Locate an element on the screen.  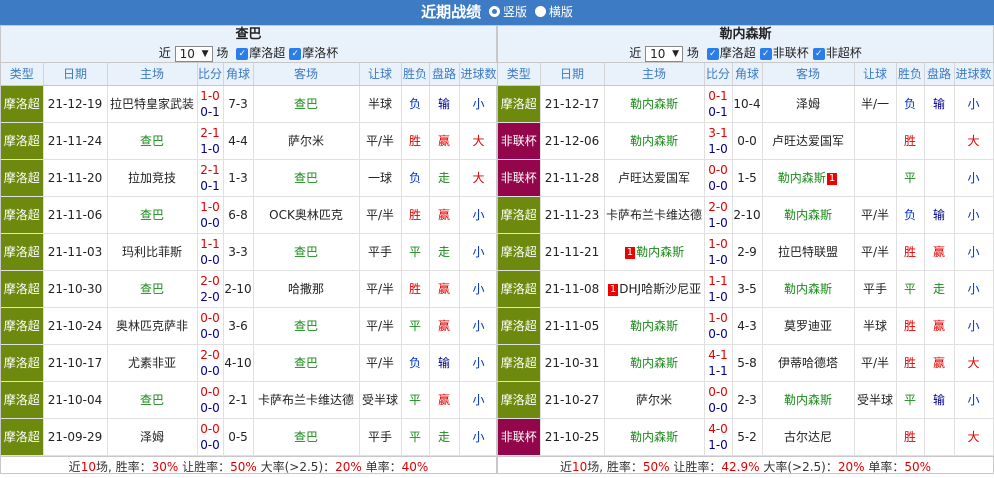
score: 0-1 0-1 is located at coordinates (718, 104).